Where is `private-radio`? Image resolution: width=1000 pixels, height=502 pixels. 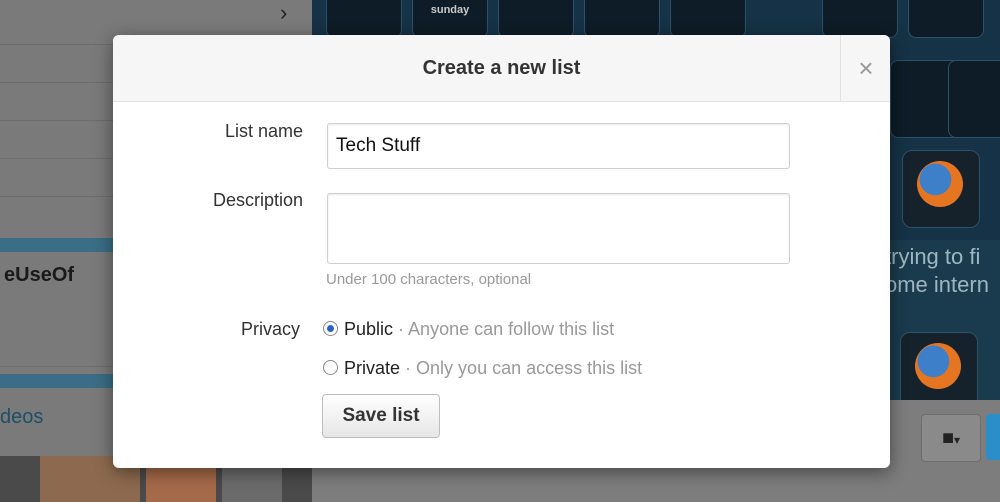
private-radio is located at coordinates (330, 367).